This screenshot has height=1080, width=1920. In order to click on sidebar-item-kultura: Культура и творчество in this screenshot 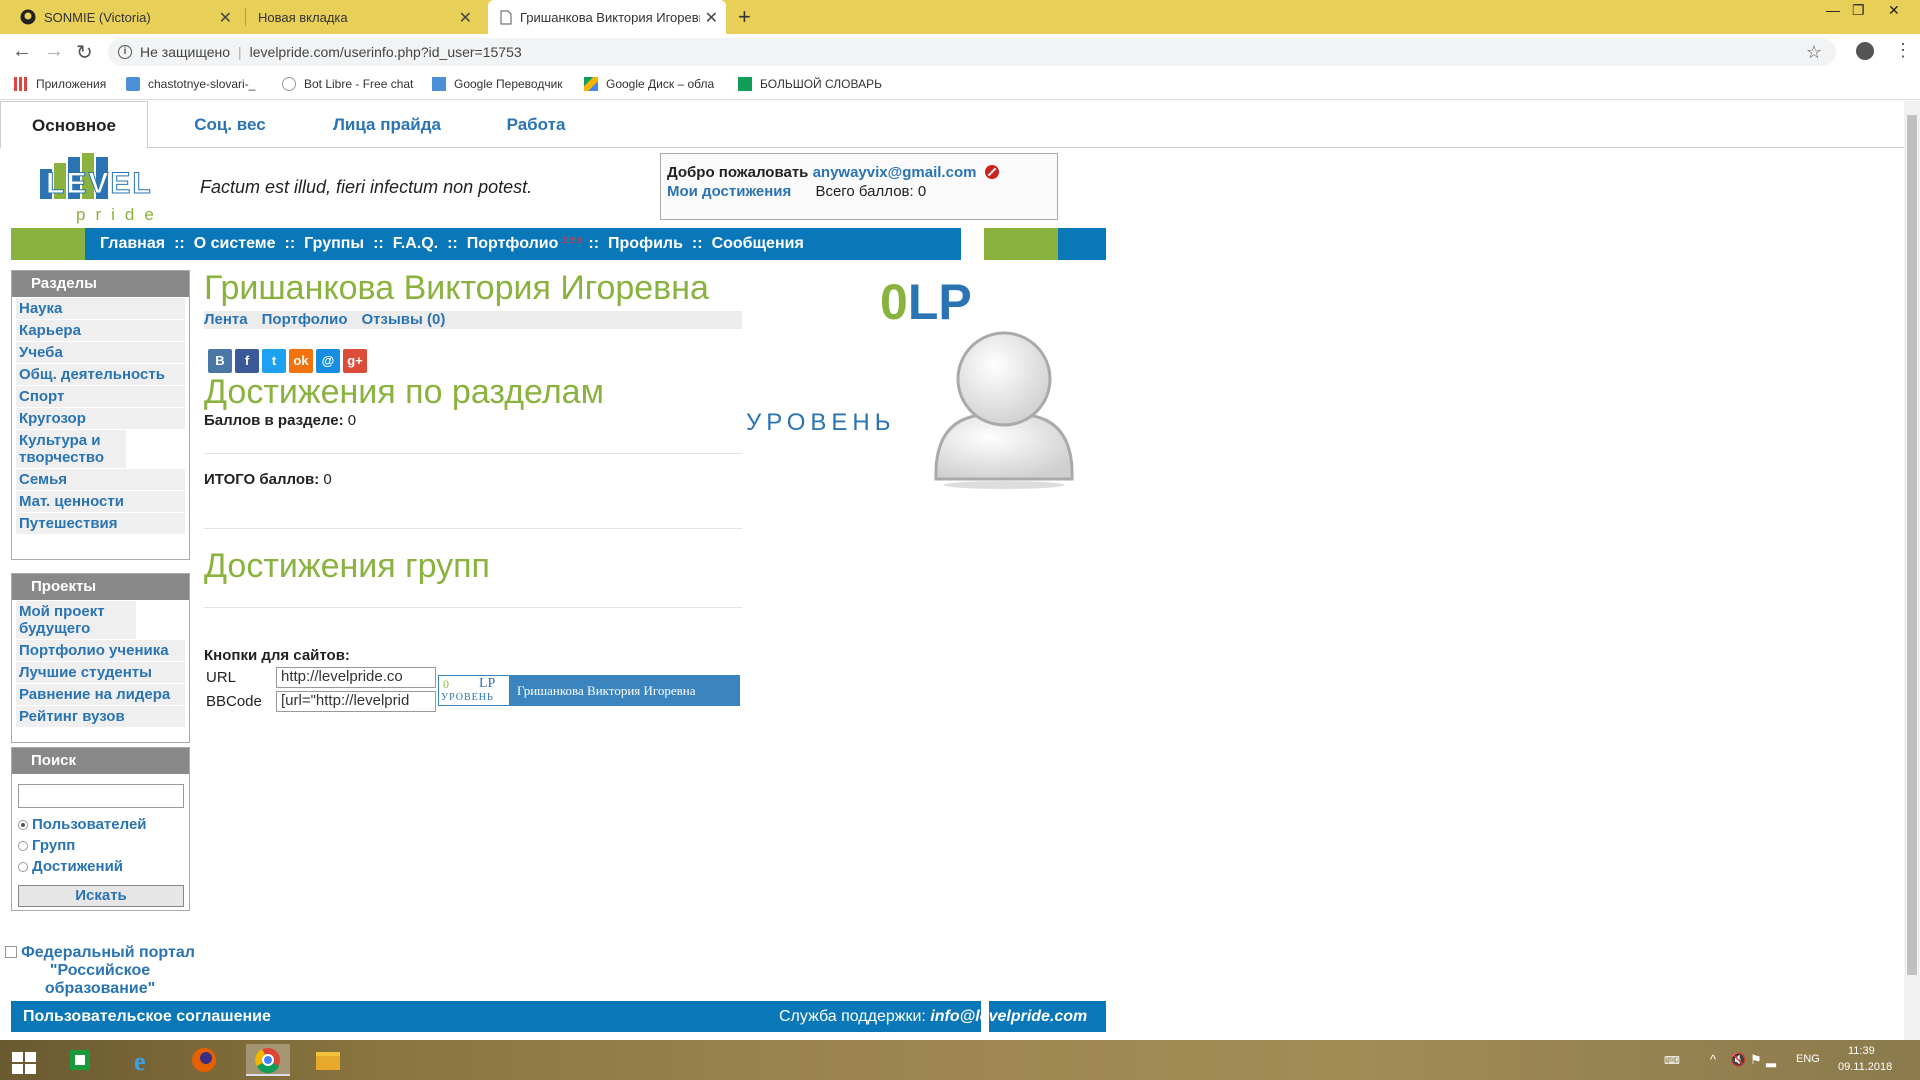, I will do `click(71, 449)`.